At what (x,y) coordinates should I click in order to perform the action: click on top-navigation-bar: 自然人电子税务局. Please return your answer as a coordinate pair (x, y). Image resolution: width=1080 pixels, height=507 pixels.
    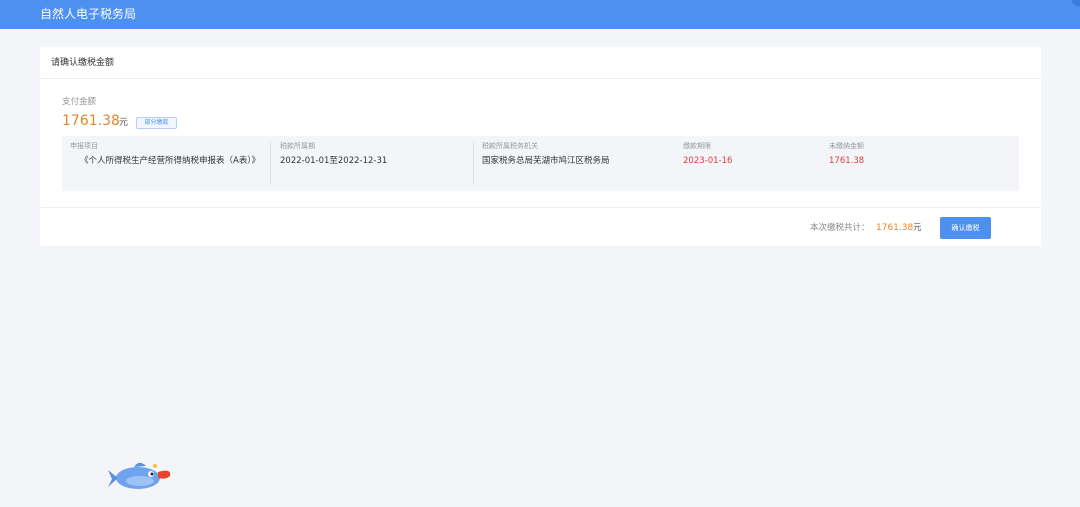
    Looking at the image, I should click on (540, 14).